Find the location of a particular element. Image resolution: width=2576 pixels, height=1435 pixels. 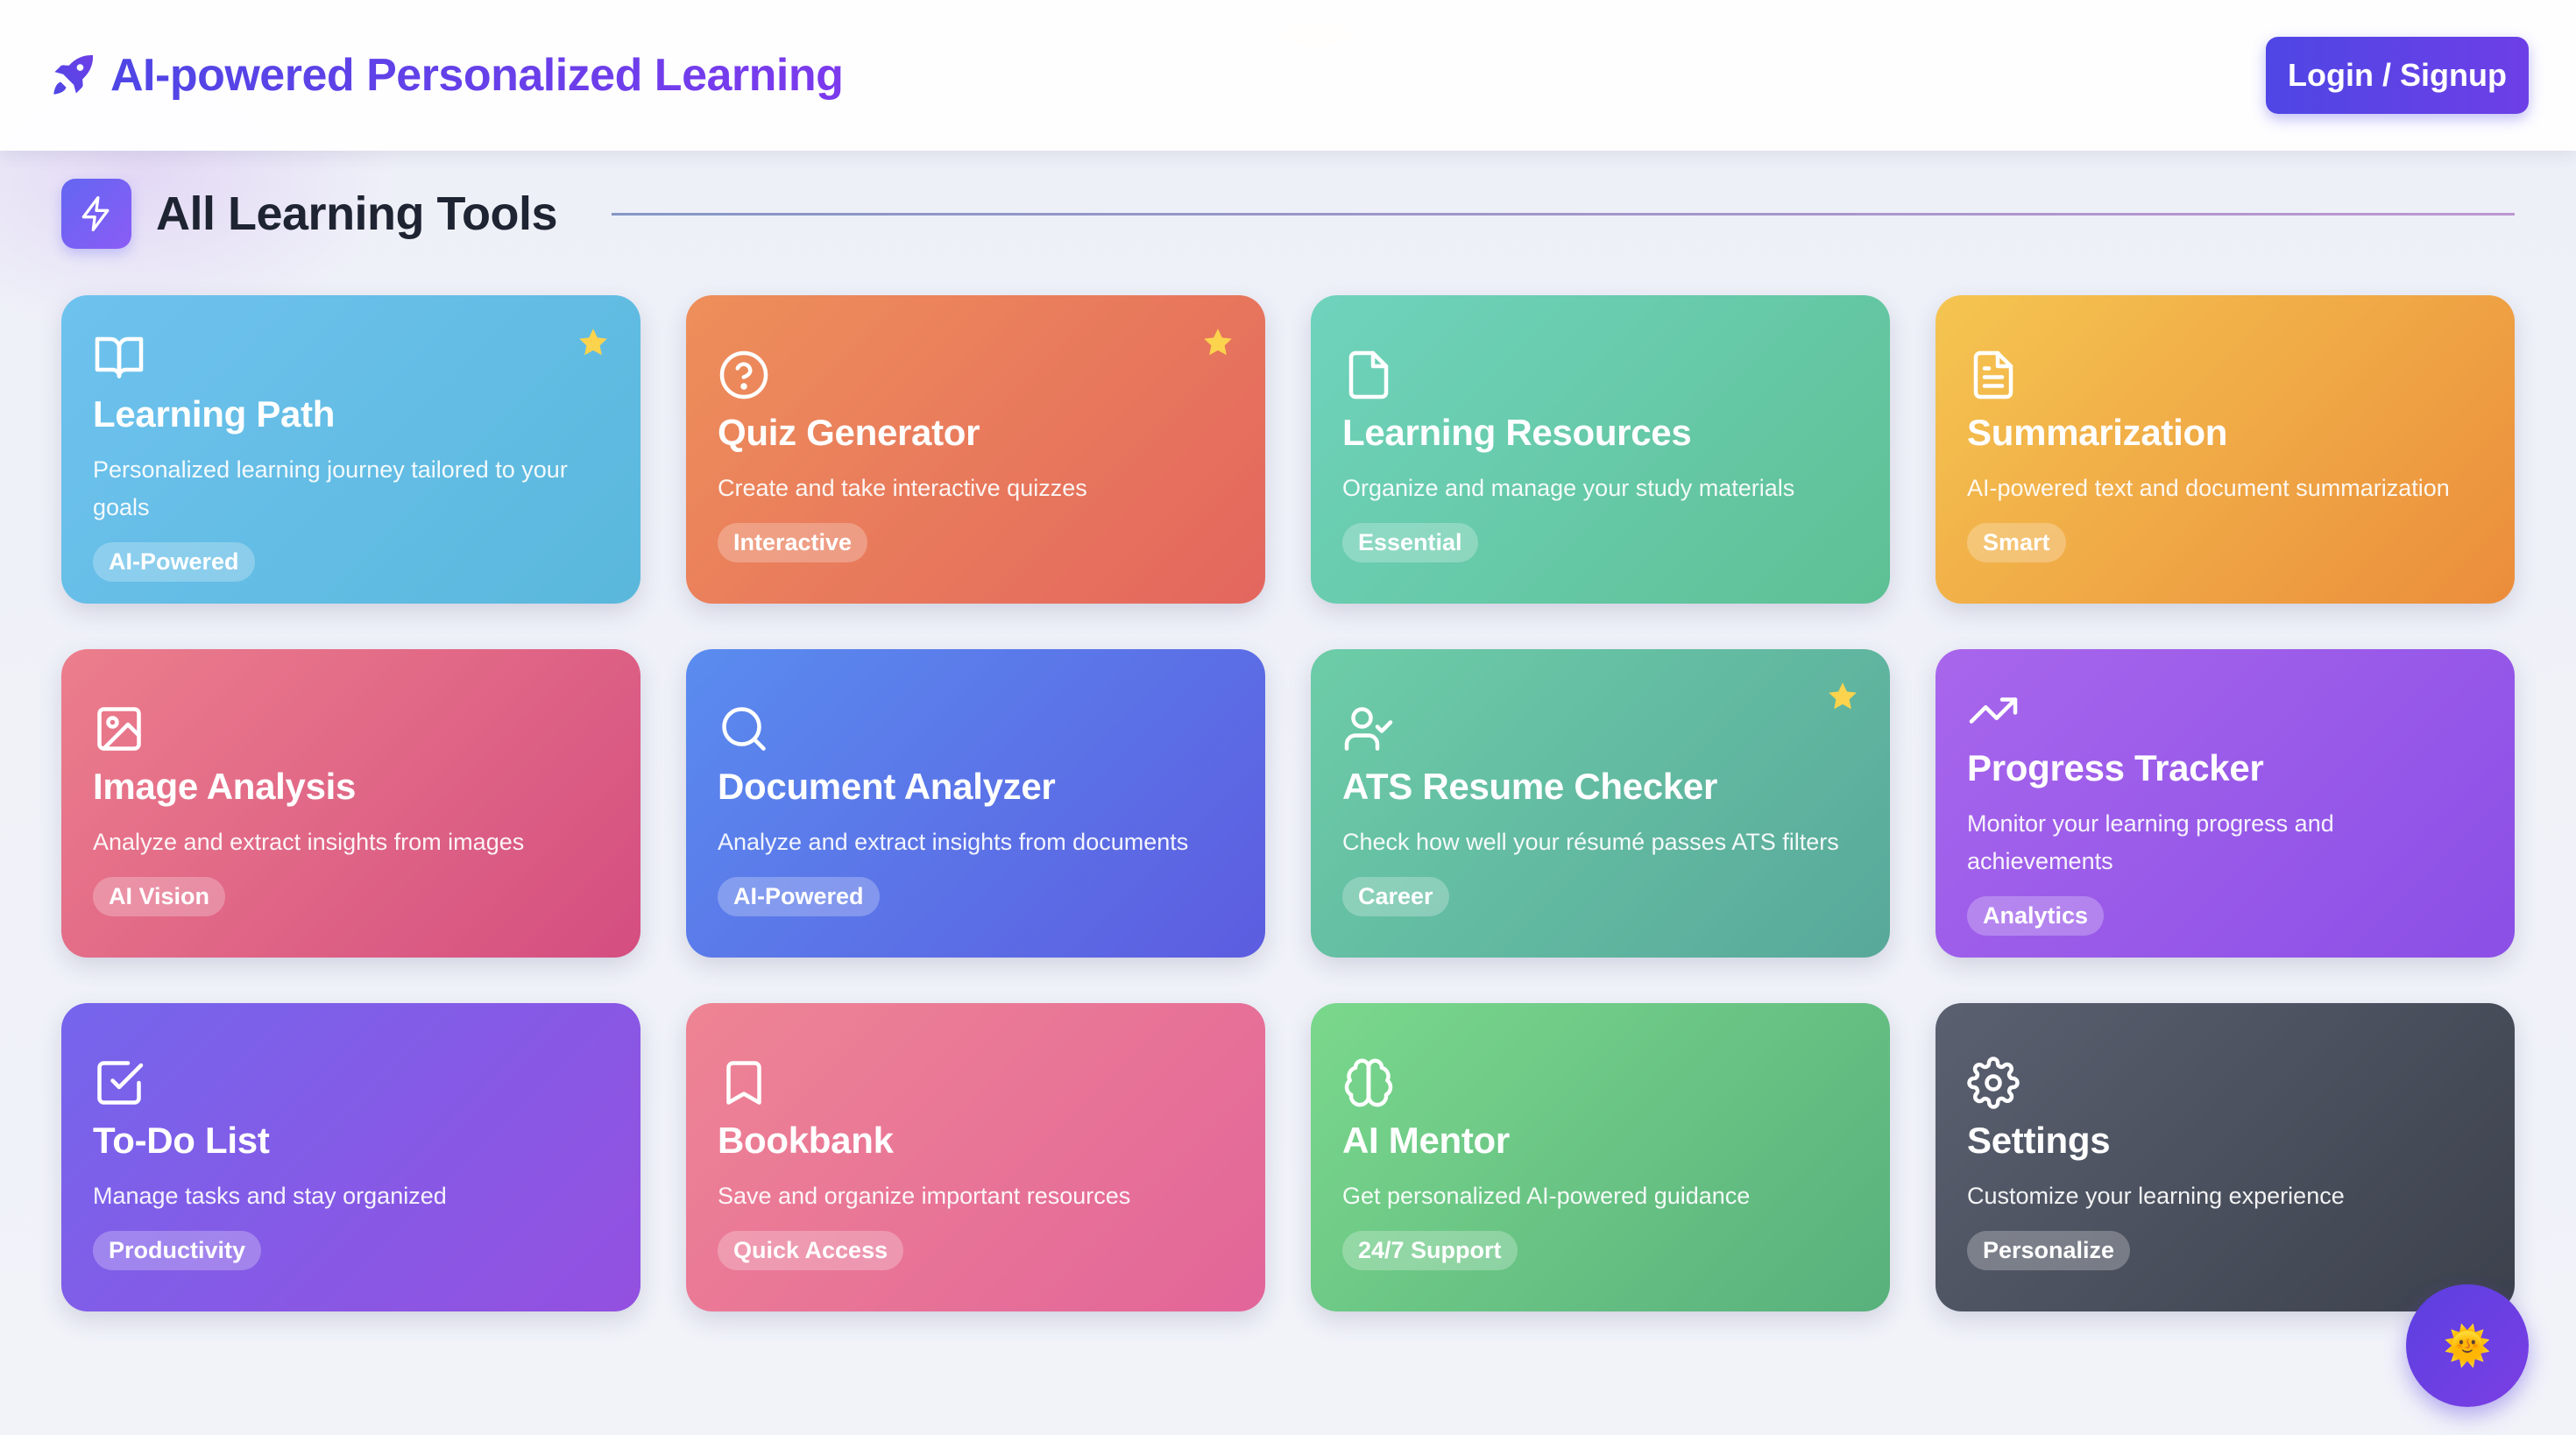

rocket-icon is located at coordinates (72, 75).